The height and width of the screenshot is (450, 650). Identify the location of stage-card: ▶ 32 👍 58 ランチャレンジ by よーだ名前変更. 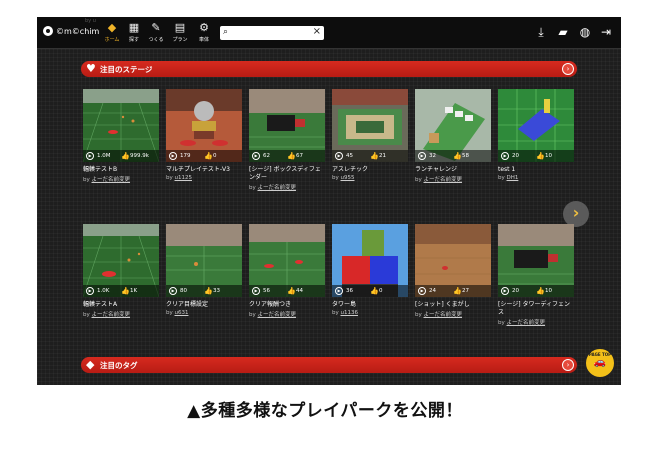
(453, 136).